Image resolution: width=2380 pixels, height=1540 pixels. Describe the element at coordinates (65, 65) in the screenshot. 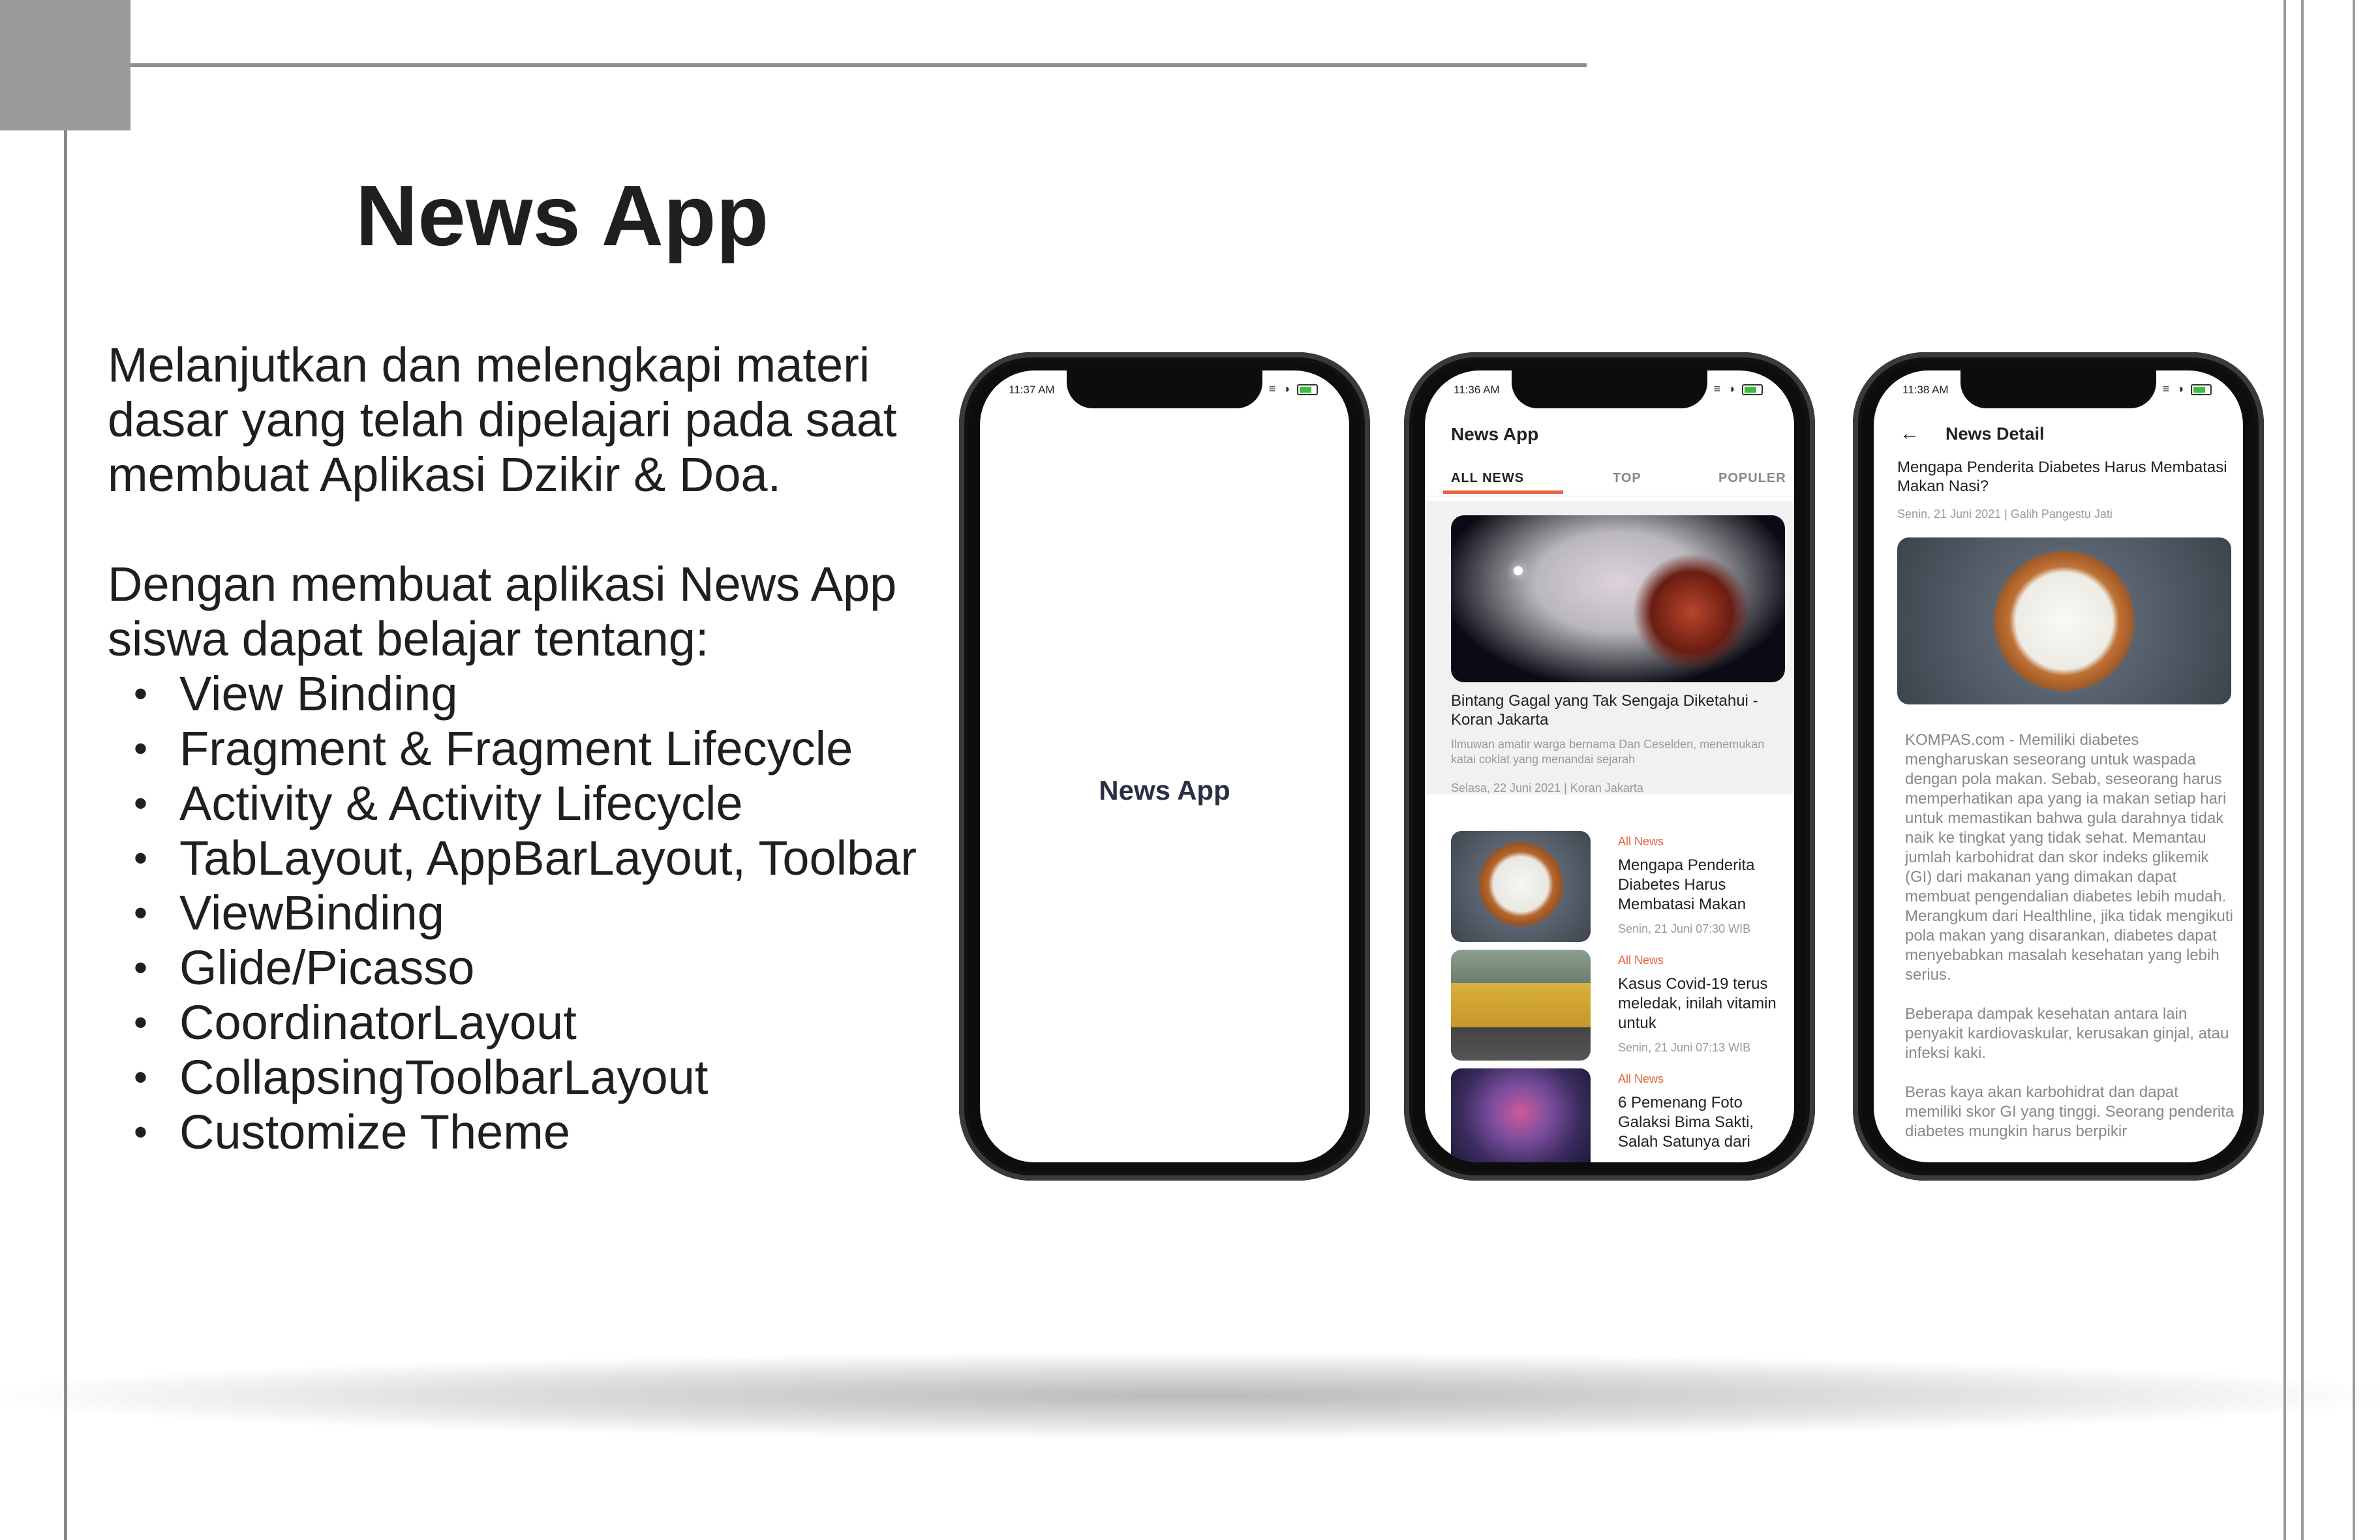

I see `corner-accent-block` at that location.